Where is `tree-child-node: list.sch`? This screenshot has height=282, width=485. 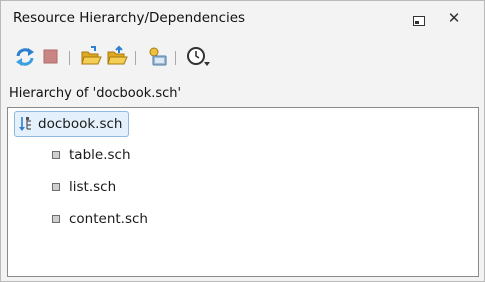 tree-child-node: list.sch is located at coordinates (84, 187).